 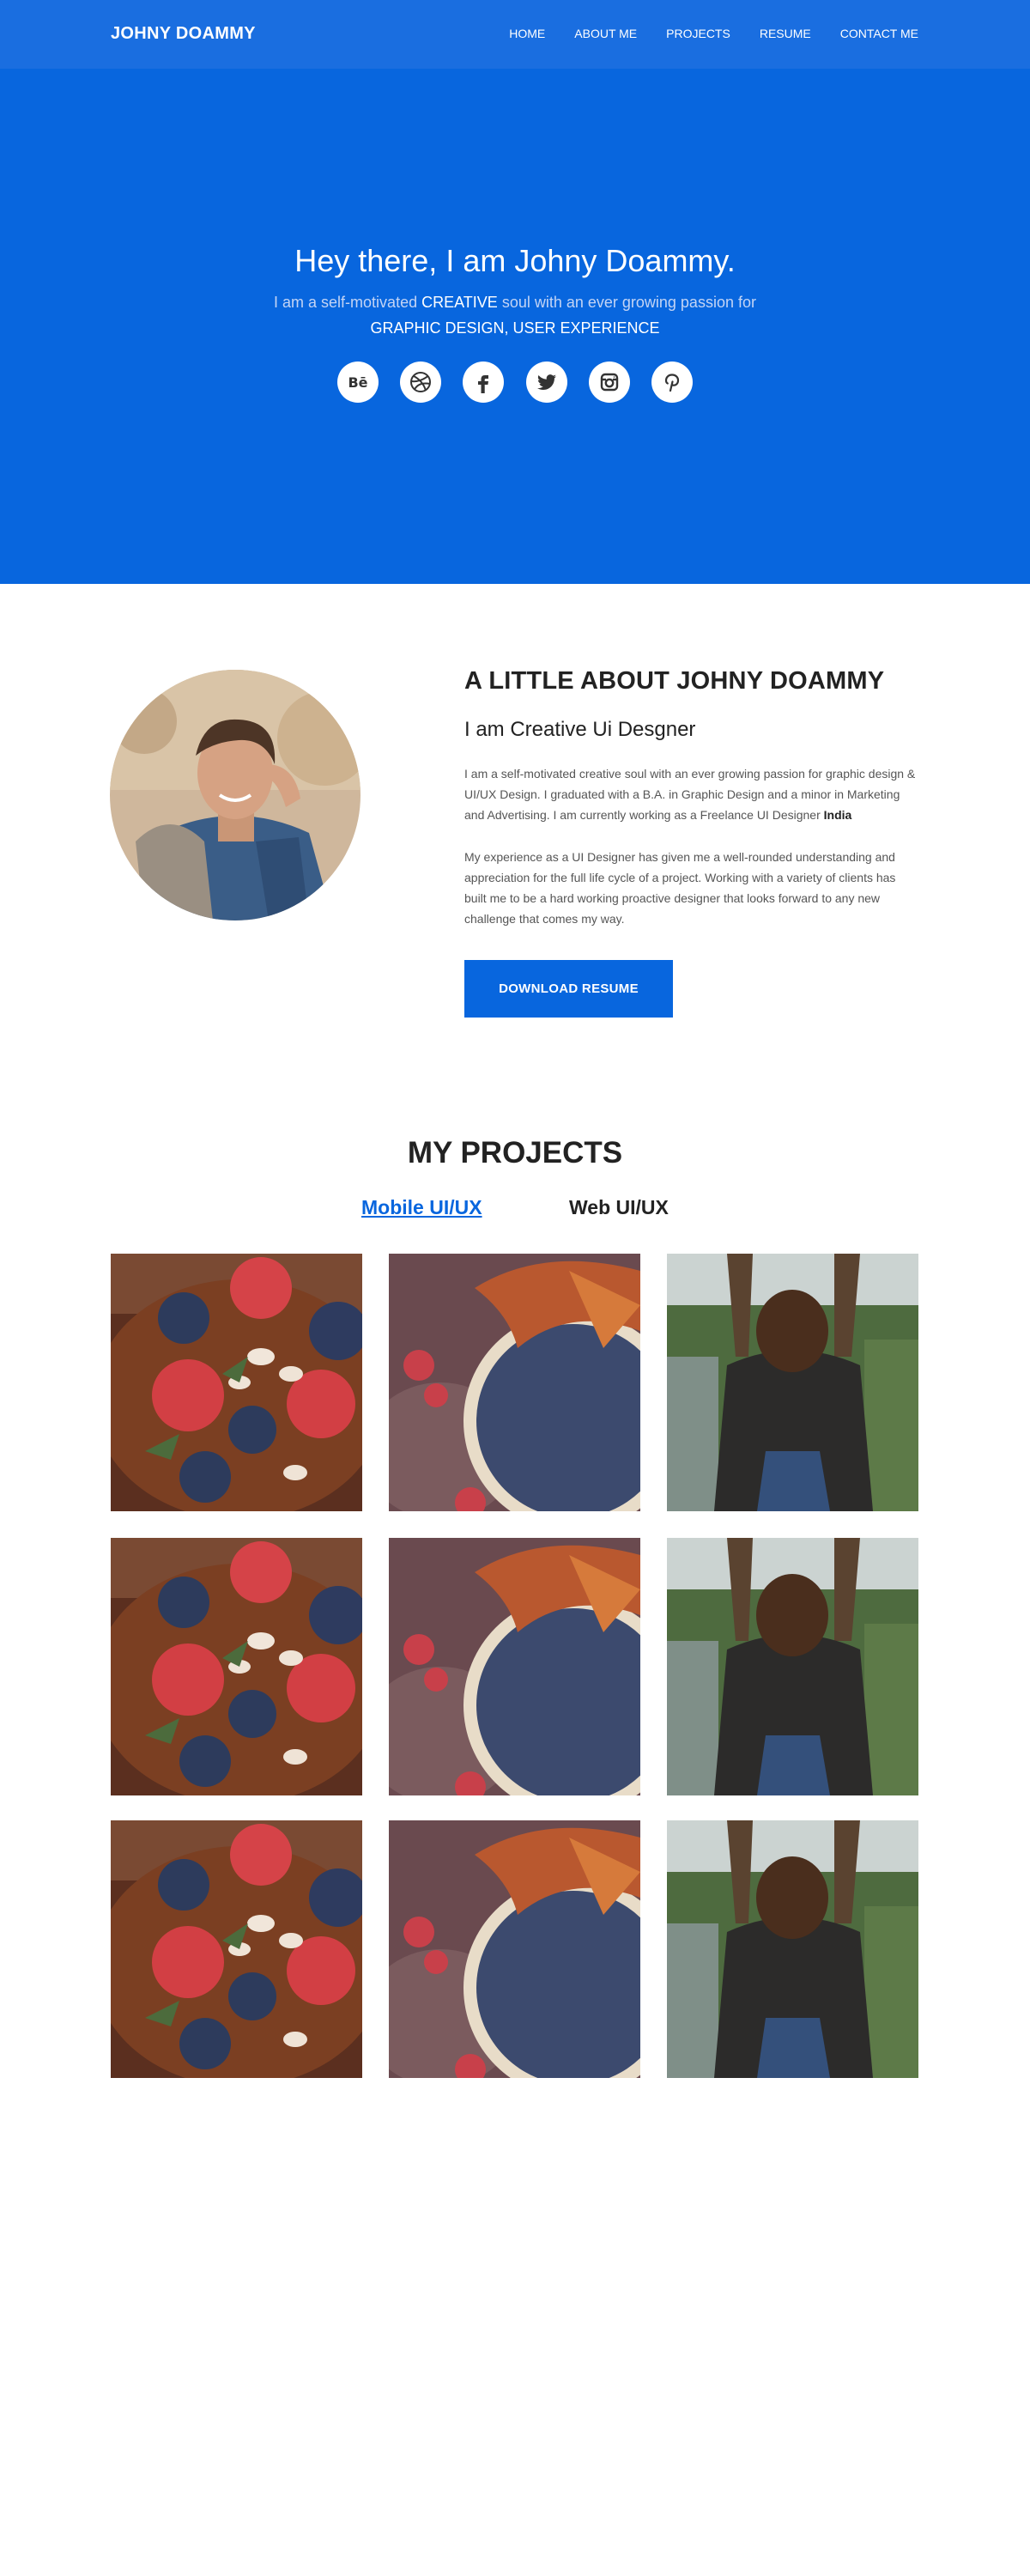 What do you see at coordinates (515, 260) in the screenshot?
I see `hero-title: Hey there, I am Johny Doammy.` at bounding box center [515, 260].